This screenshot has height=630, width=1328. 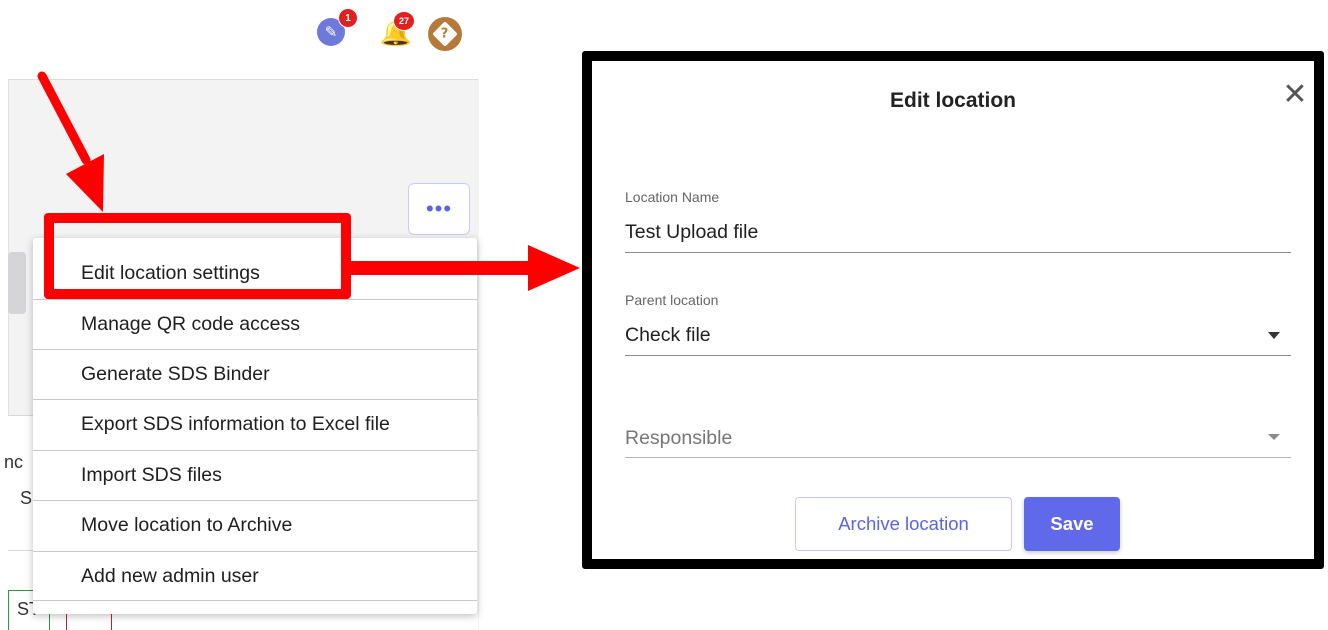 I want to click on annotation-arrow-right, so click(x=440, y=268).